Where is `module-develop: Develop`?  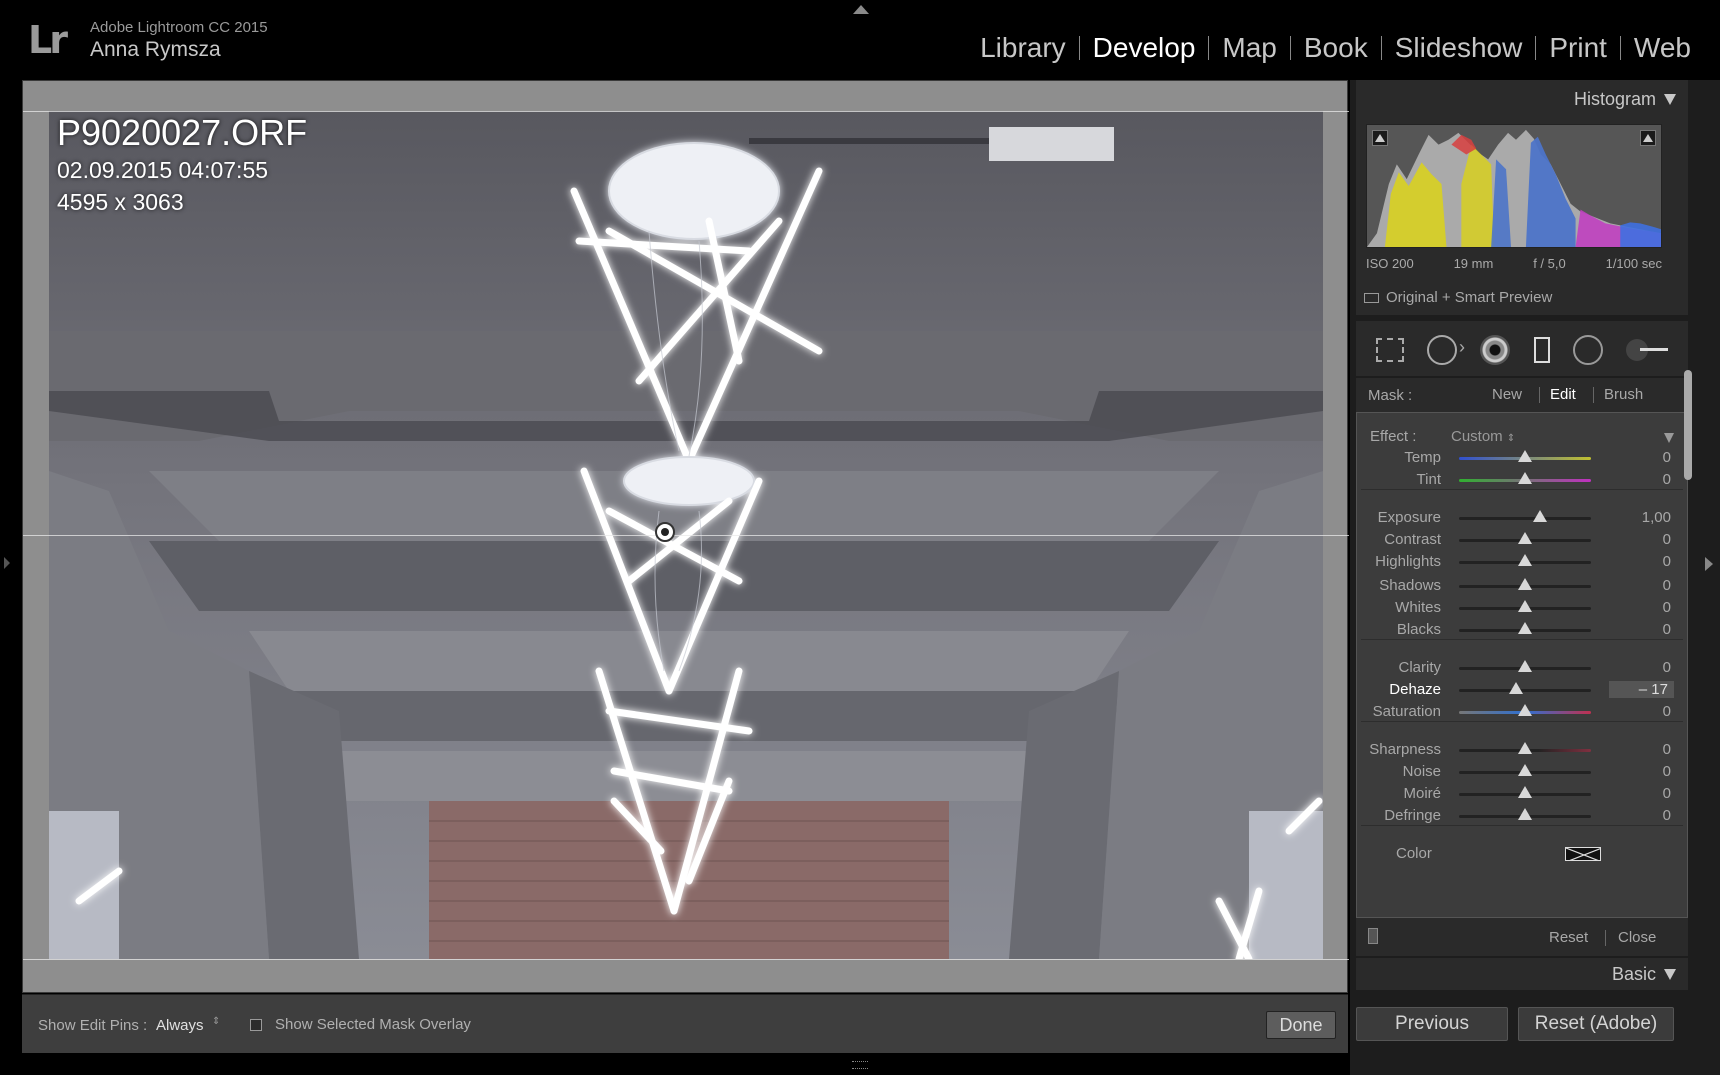
module-develop: Develop is located at coordinates (1144, 48).